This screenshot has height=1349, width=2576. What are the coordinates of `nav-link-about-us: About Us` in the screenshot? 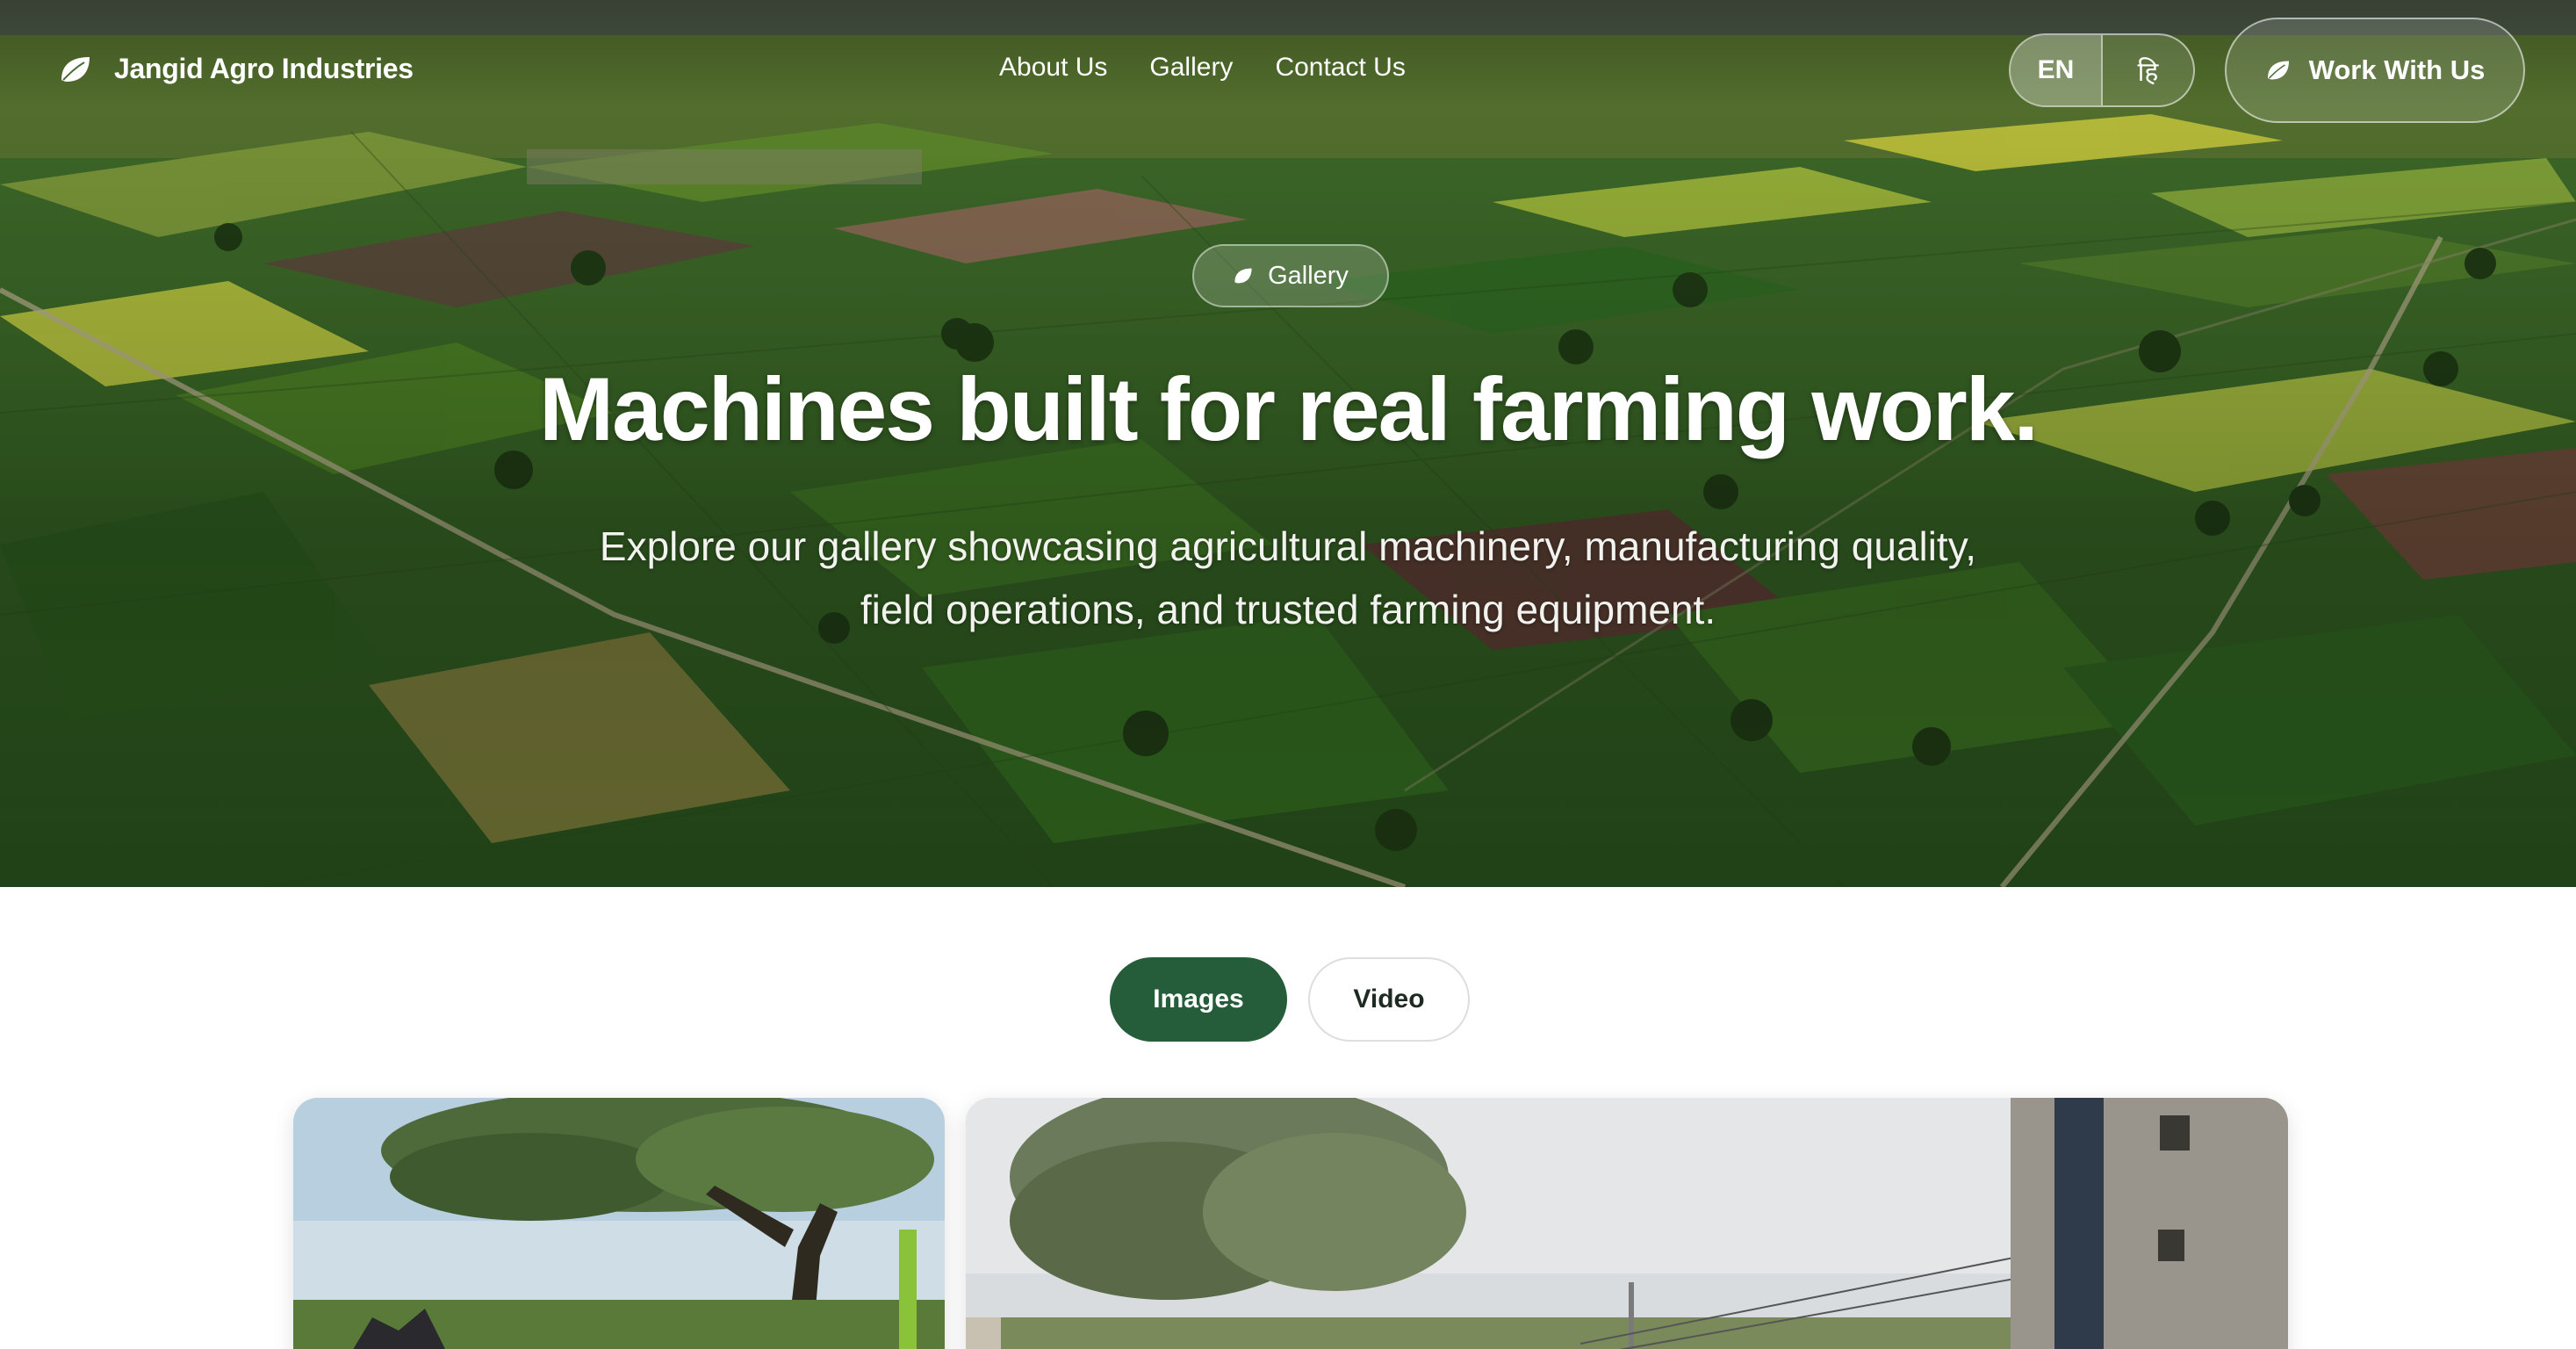 It's located at (1053, 68).